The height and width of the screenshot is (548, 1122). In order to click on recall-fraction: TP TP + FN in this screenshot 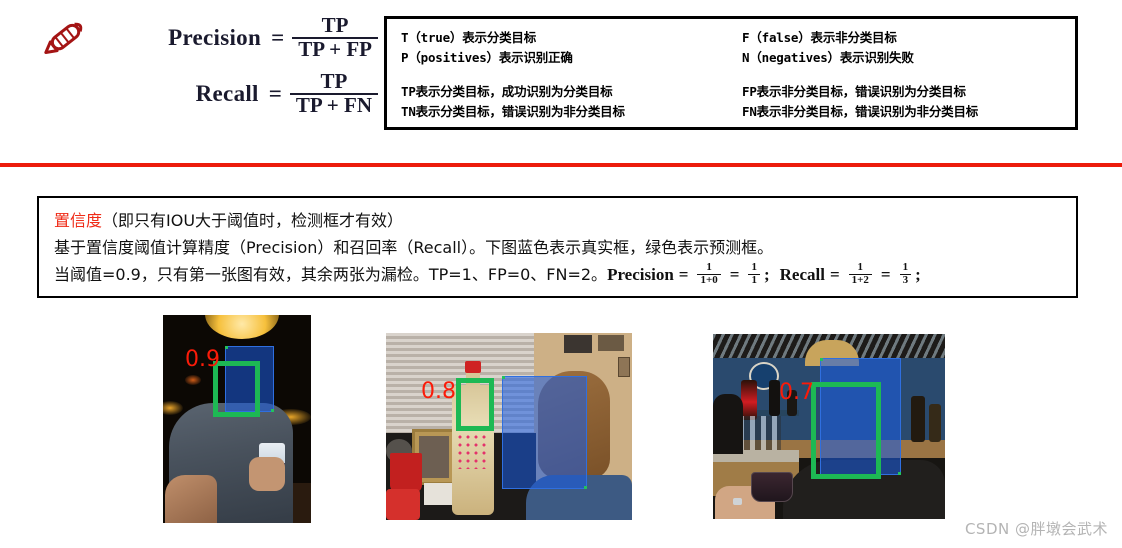, I will do `click(333, 93)`.